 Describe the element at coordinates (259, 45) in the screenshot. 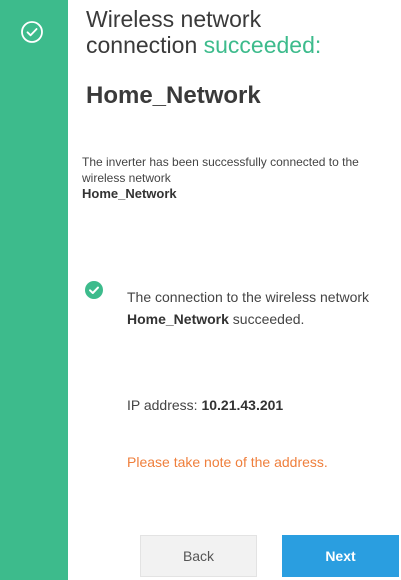

I see `title-highlight: succeeded` at that location.